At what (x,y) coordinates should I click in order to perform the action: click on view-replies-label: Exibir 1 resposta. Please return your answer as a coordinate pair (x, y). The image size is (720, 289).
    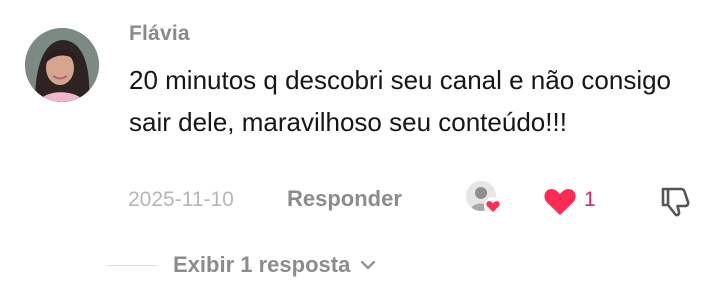
    Looking at the image, I should click on (262, 264).